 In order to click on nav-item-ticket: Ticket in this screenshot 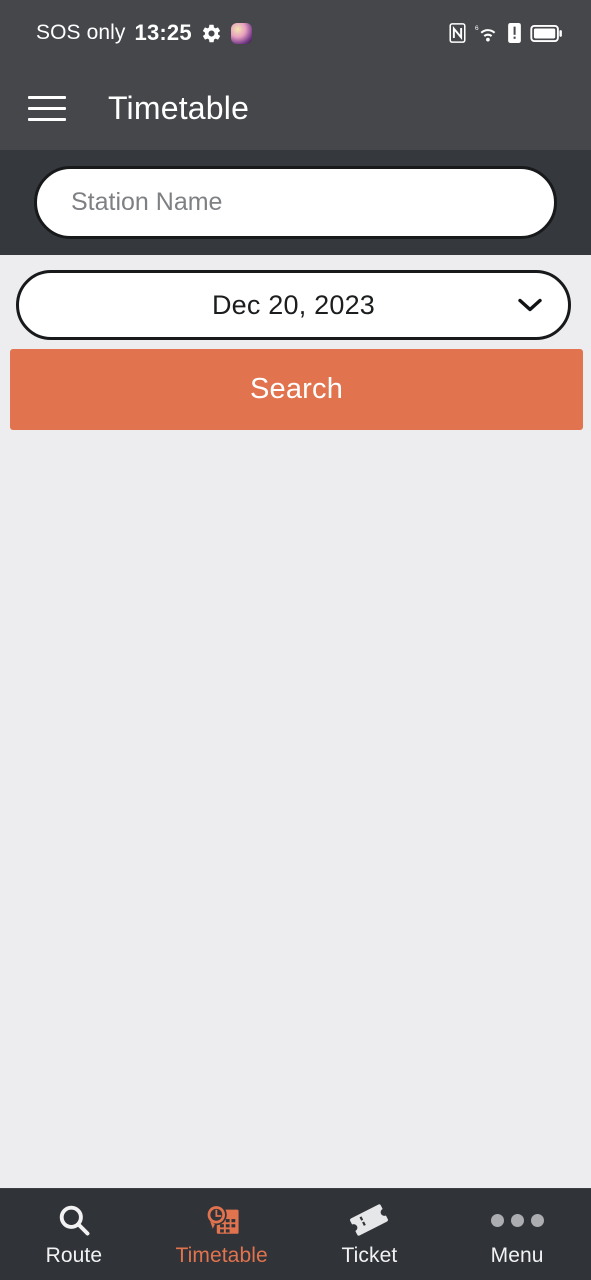, I will do `click(370, 1234)`.